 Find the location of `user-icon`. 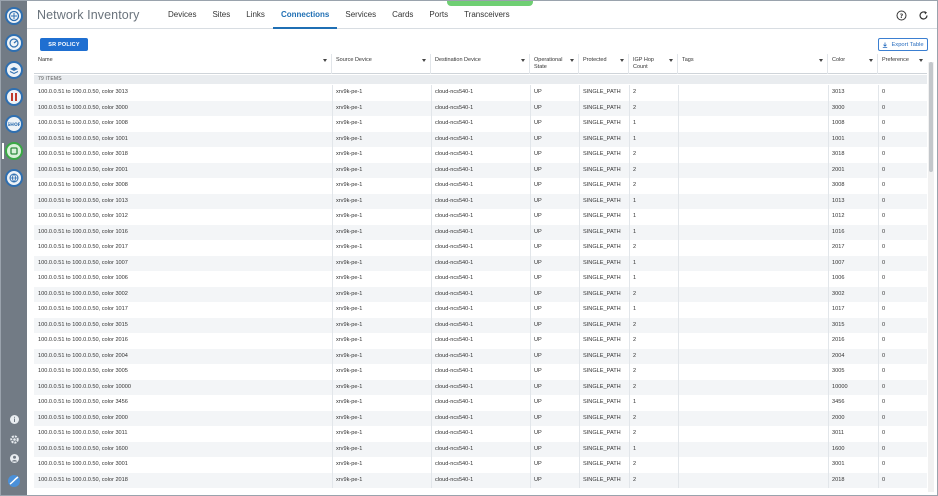

user-icon is located at coordinates (14, 458).